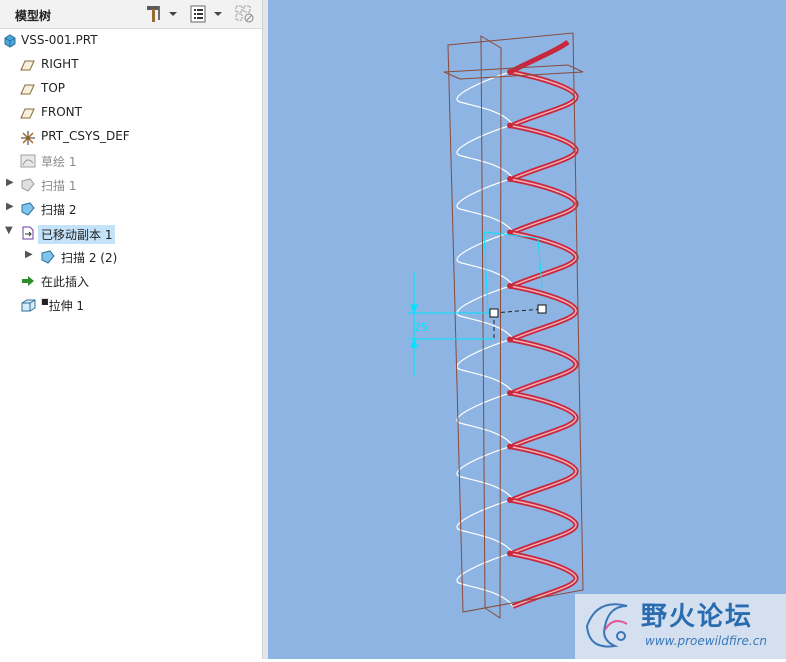 This screenshot has width=786, height=662. Describe the element at coordinates (10, 41) in the screenshot. I see `part-icon` at that location.